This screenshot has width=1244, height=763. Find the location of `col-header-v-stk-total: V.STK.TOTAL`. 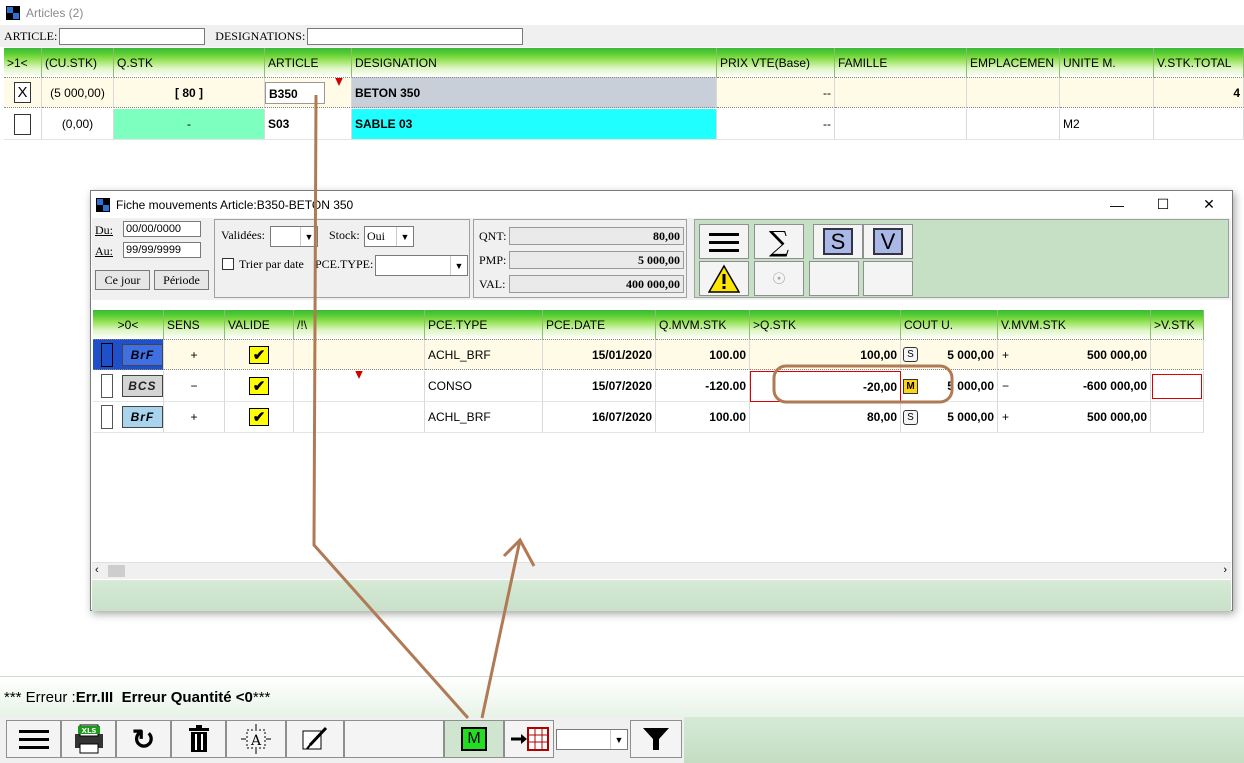

col-header-v-stk-total: V.STK.TOTAL is located at coordinates (1199, 62).